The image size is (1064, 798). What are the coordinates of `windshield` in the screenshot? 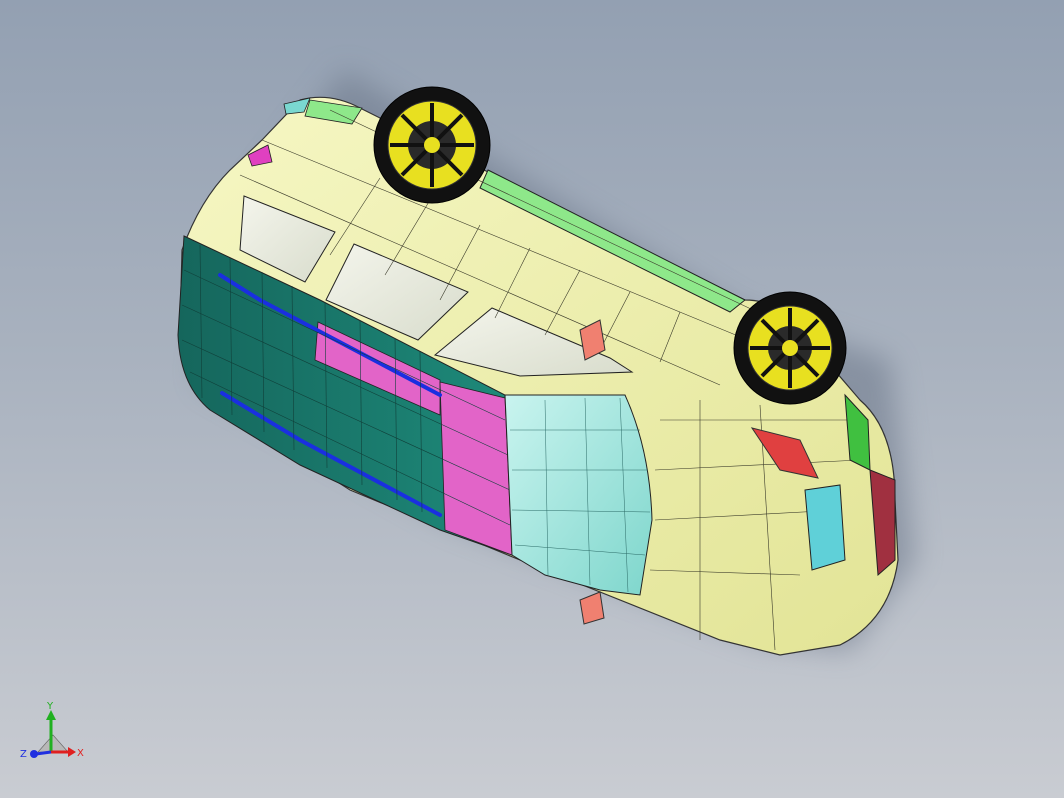 It's located at (578, 495).